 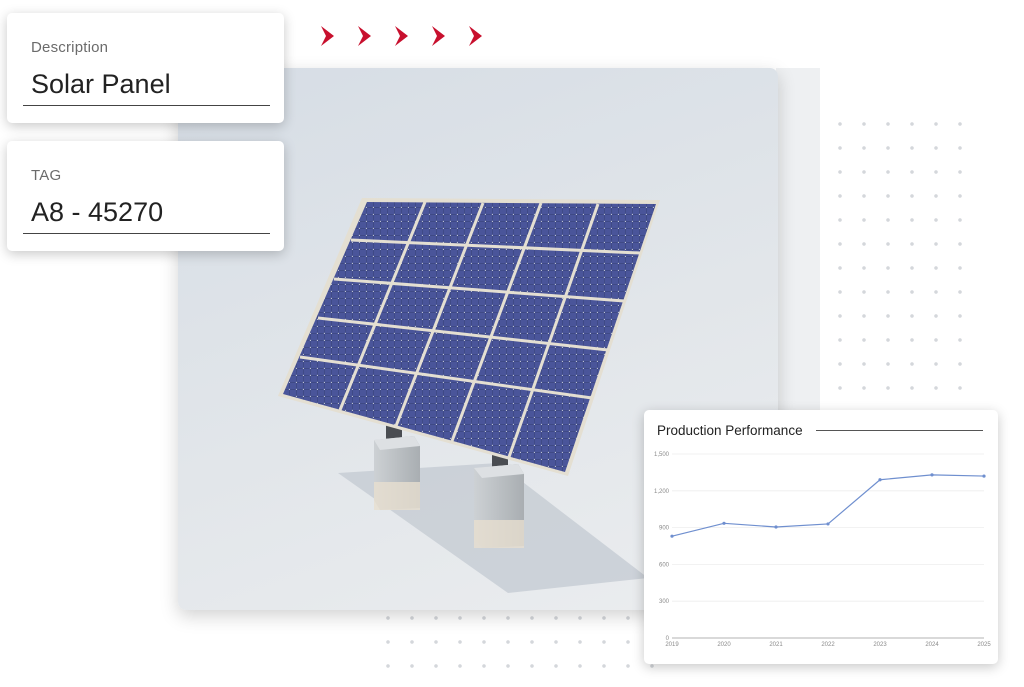 What do you see at coordinates (145, 68) in the screenshot?
I see `description-field-card: Description Solar Panel` at bounding box center [145, 68].